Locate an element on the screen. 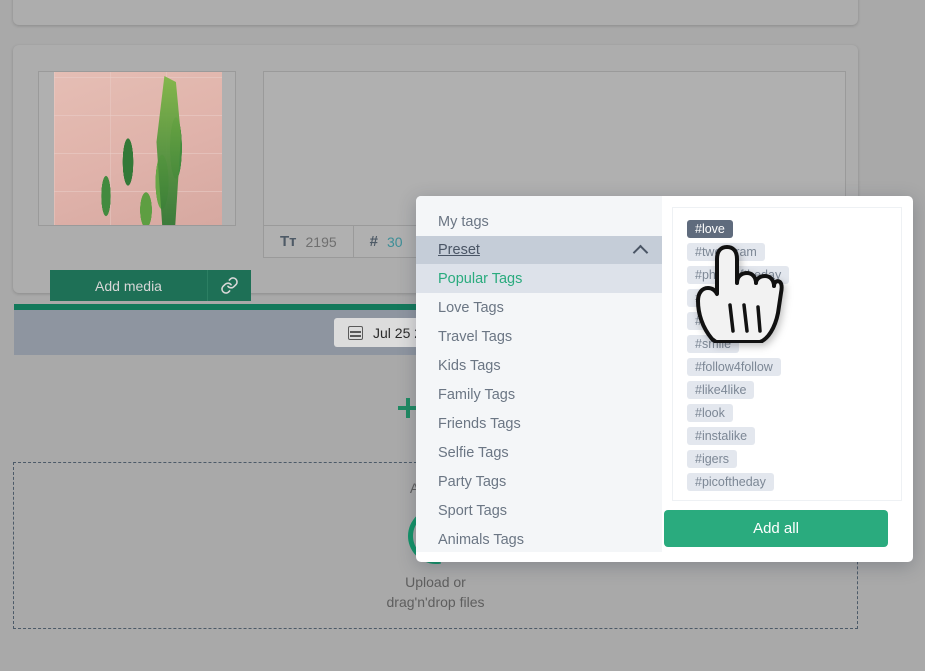 This screenshot has width=925, height=671. add-media-button: Add media is located at coordinates (128, 285).